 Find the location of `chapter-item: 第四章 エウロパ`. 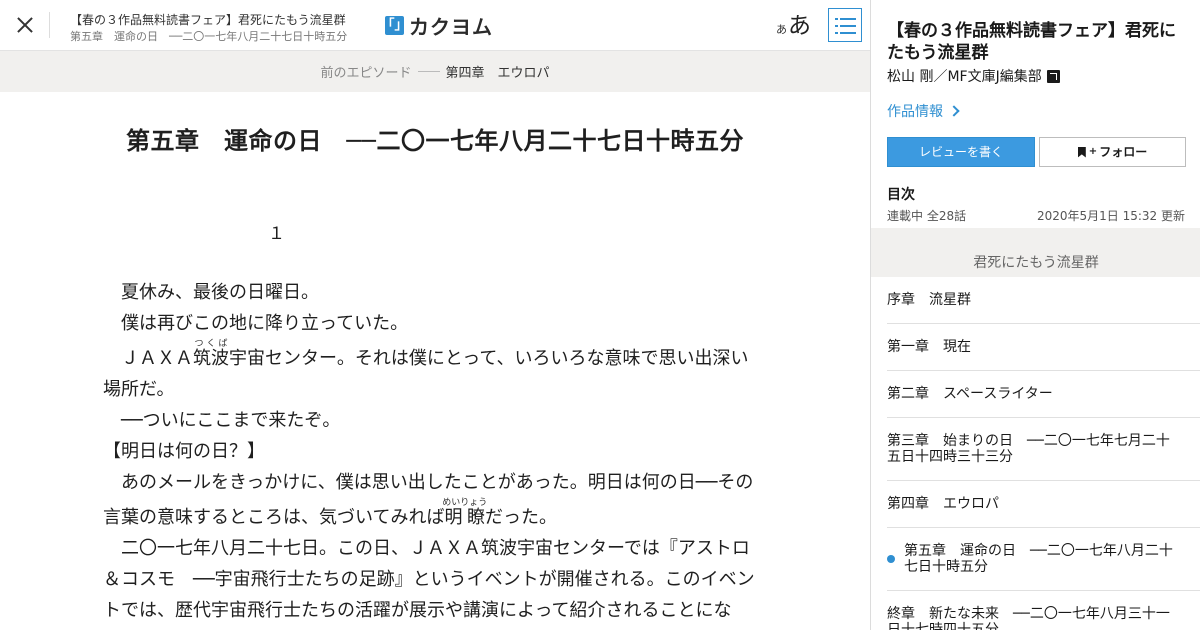

chapter-item: 第四章 エウロパ is located at coordinates (1043, 504).